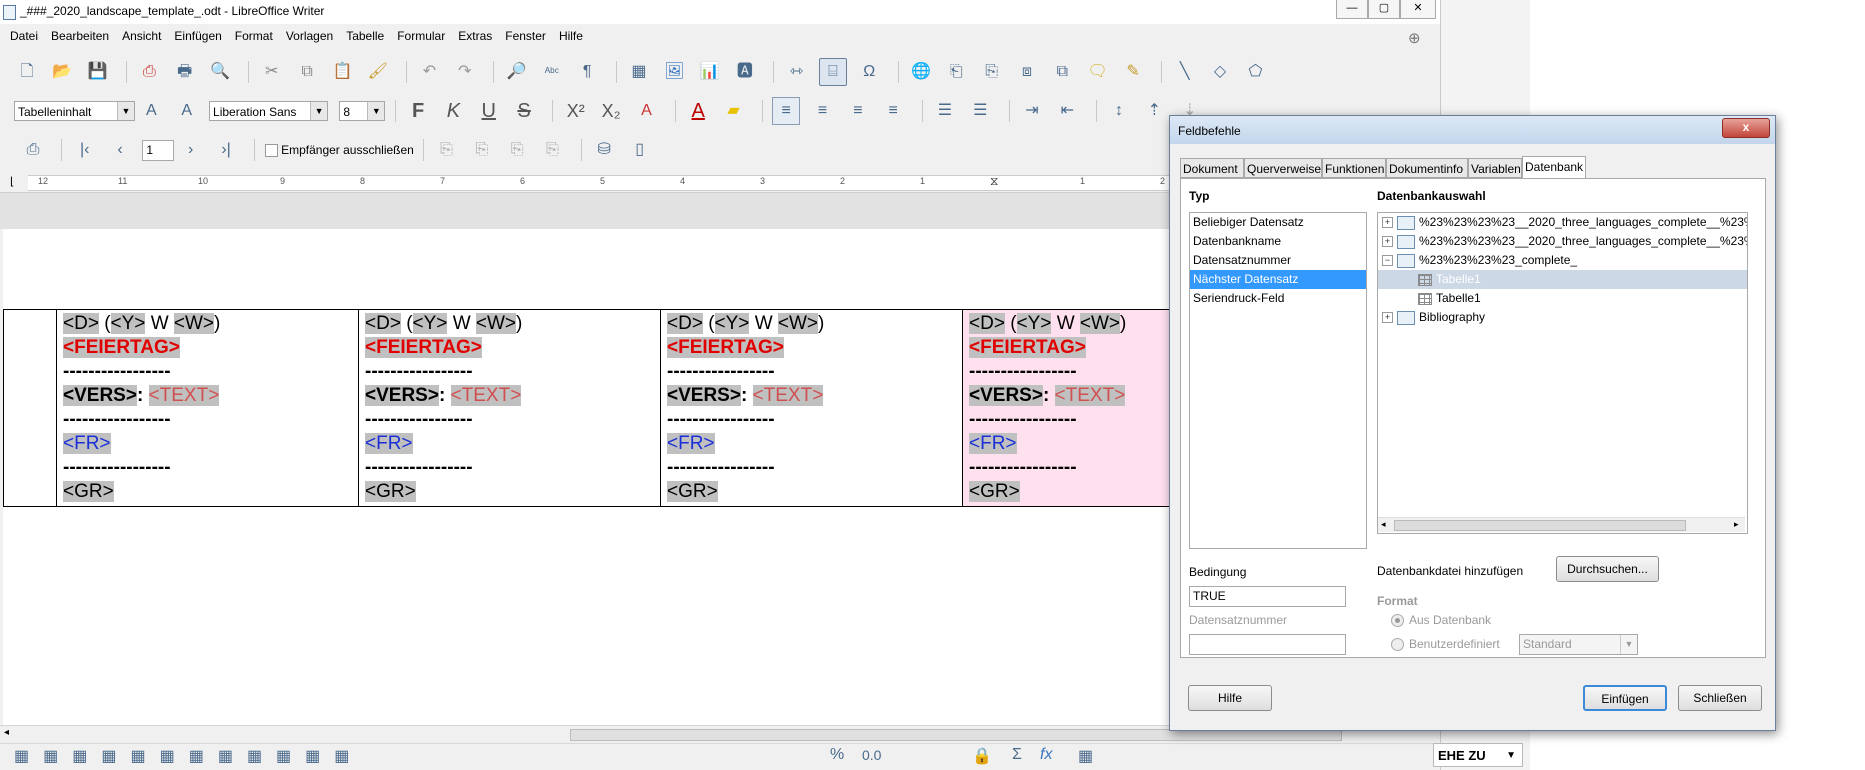 This screenshot has height=770, width=1865. I want to click on next-record-icon: ›, so click(191, 150).